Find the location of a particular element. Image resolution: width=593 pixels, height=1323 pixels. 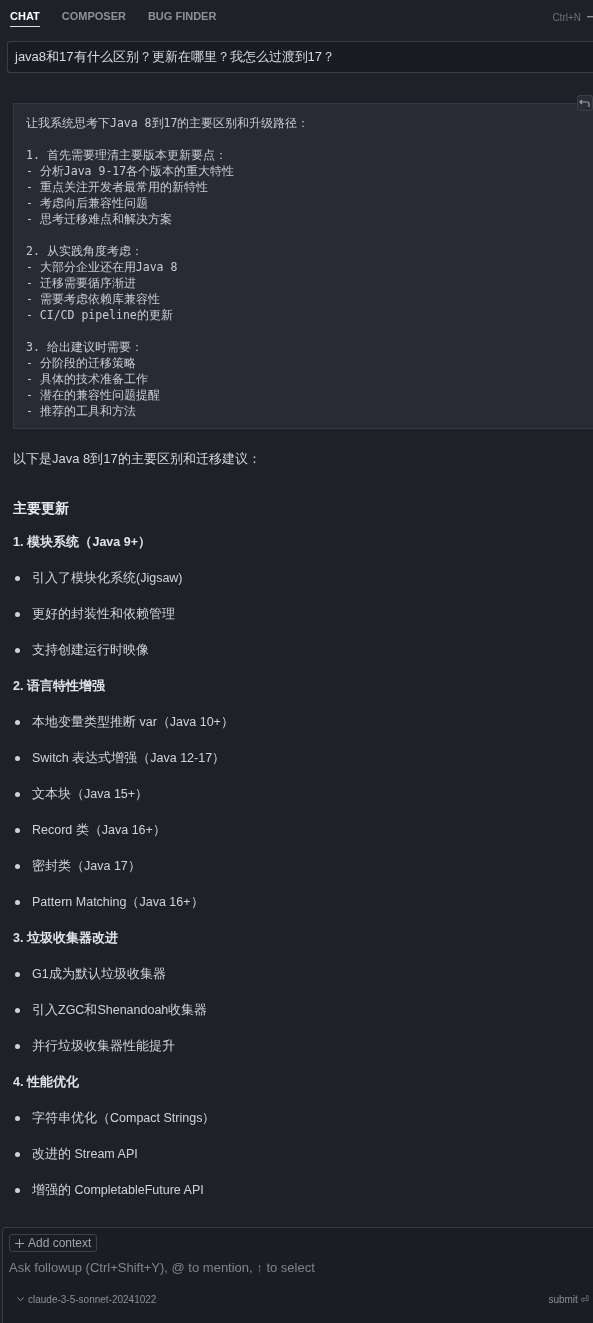

list-item-text: G1成为默认垃圾收集器 is located at coordinates (99, 974).